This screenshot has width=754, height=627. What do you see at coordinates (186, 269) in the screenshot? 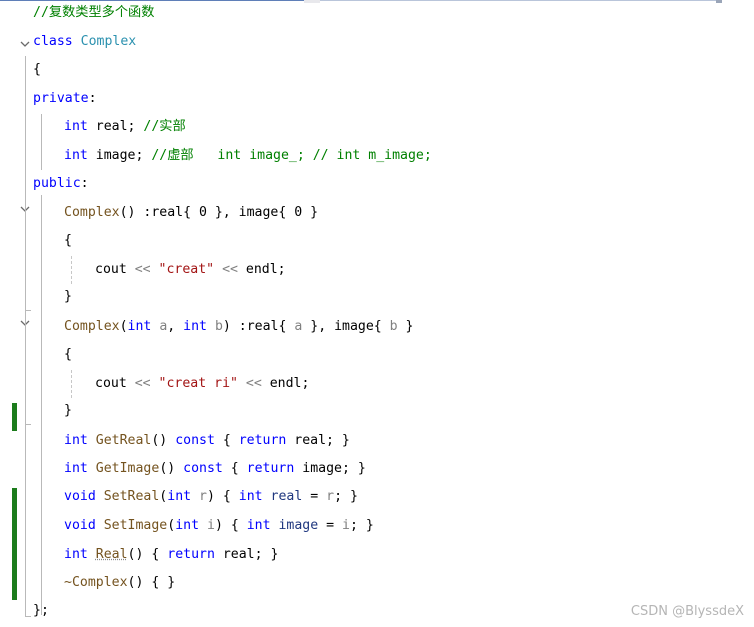
I see `code-token: "creat"` at bounding box center [186, 269].